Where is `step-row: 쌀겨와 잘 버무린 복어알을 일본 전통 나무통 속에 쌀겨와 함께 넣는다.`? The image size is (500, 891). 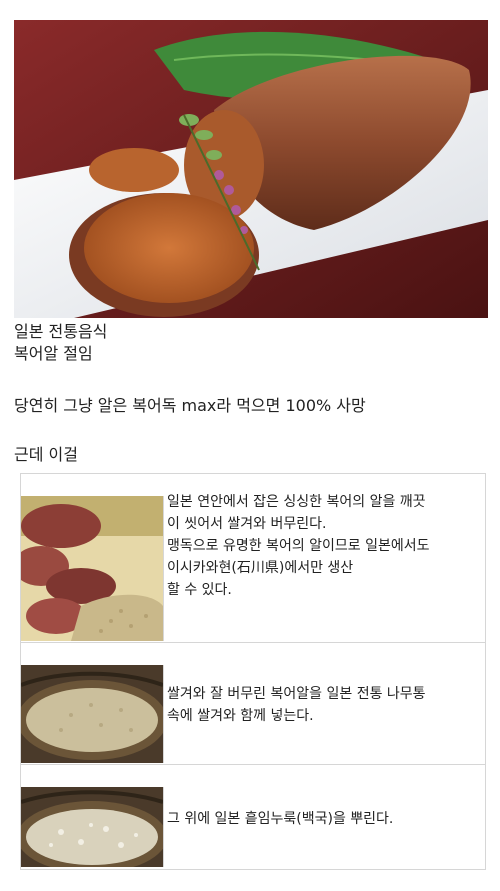
step-row: 쌀겨와 잘 버무린 복어알을 일본 전통 나무통 속에 쌀겨와 함께 넣는다. is located at coordinates (253, 704).